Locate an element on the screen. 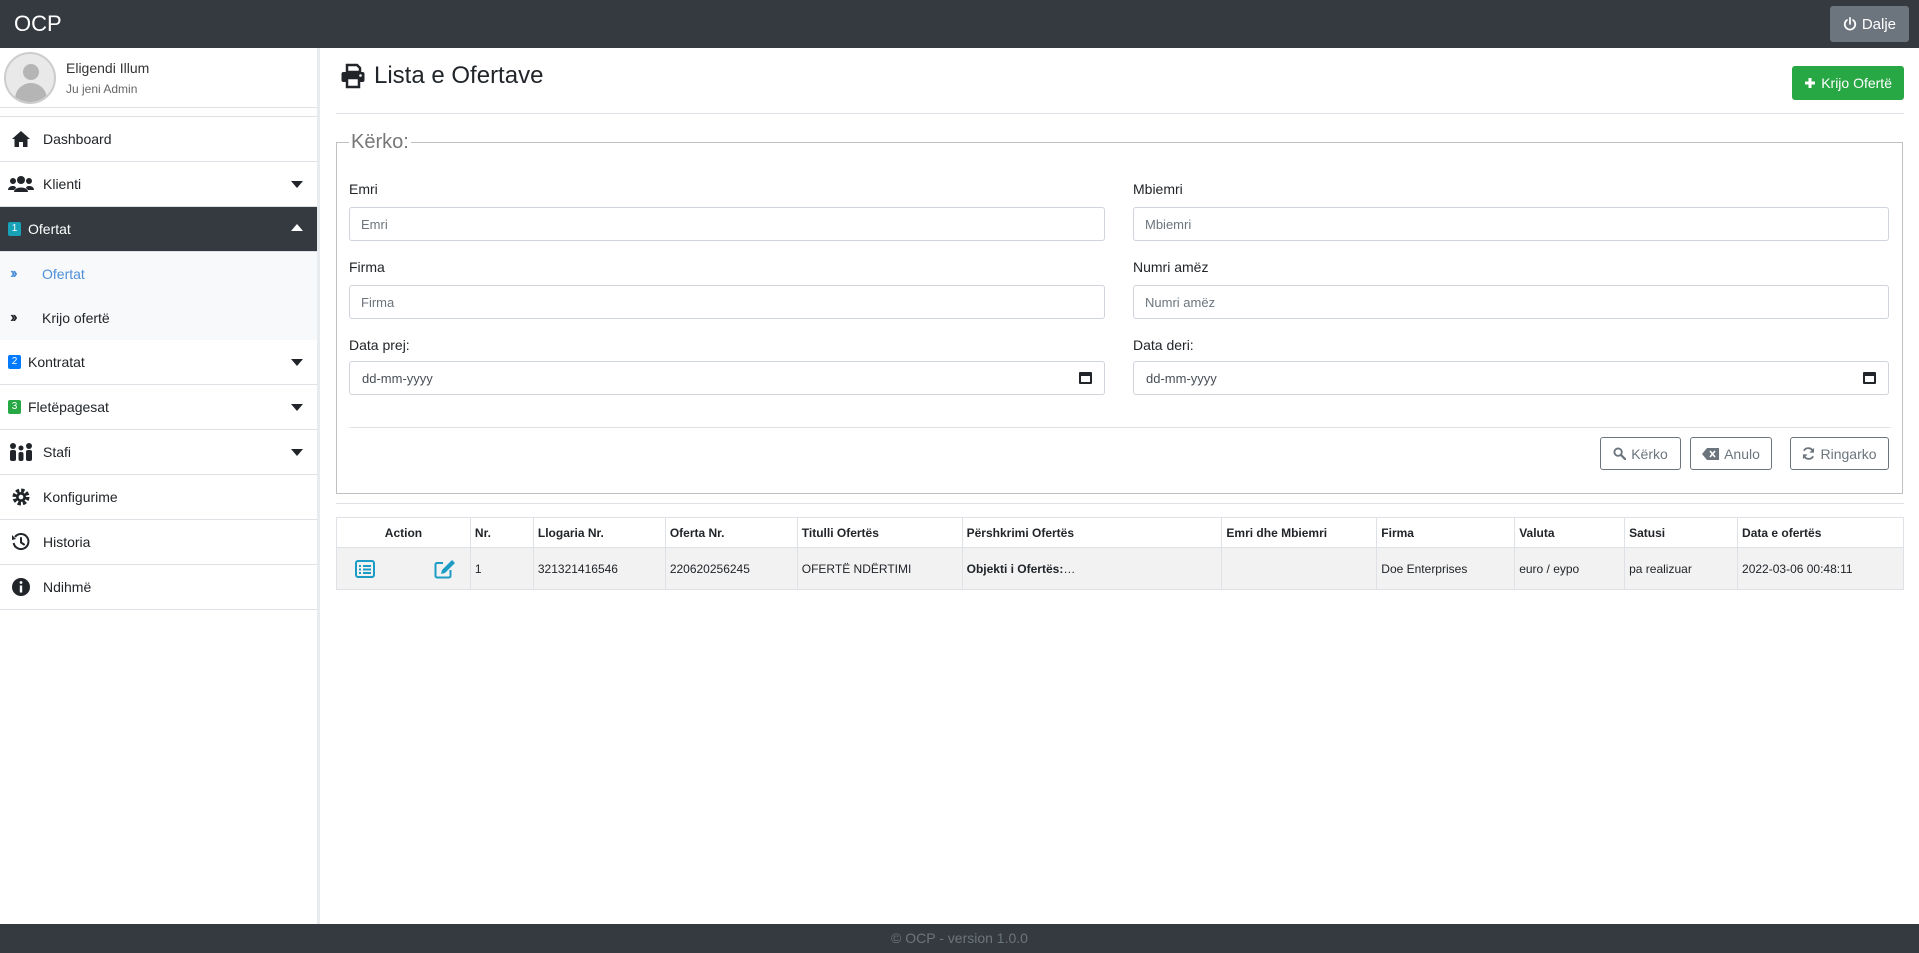 This screenshot has height=953, width=1919. cell-emri-mbiemri is located at coordinates (1299, 568).